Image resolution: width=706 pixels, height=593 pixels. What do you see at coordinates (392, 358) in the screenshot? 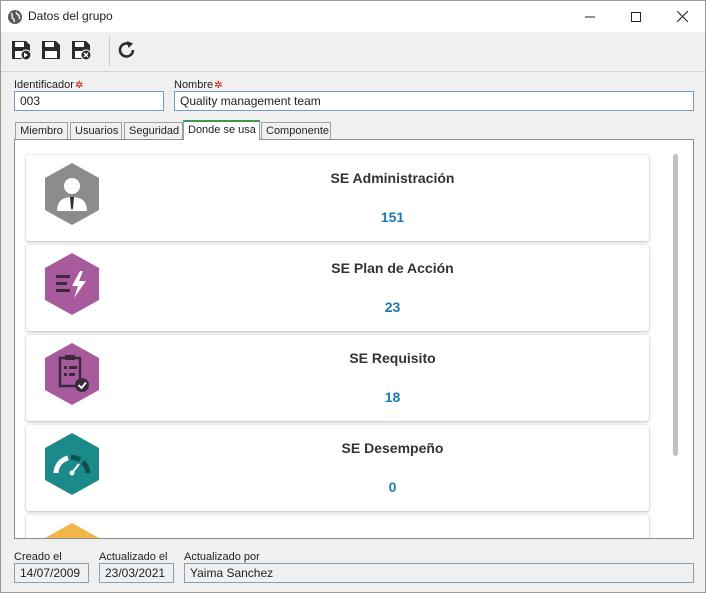
I see `module-name: SE Requisito` at bounding box center [392, 358].